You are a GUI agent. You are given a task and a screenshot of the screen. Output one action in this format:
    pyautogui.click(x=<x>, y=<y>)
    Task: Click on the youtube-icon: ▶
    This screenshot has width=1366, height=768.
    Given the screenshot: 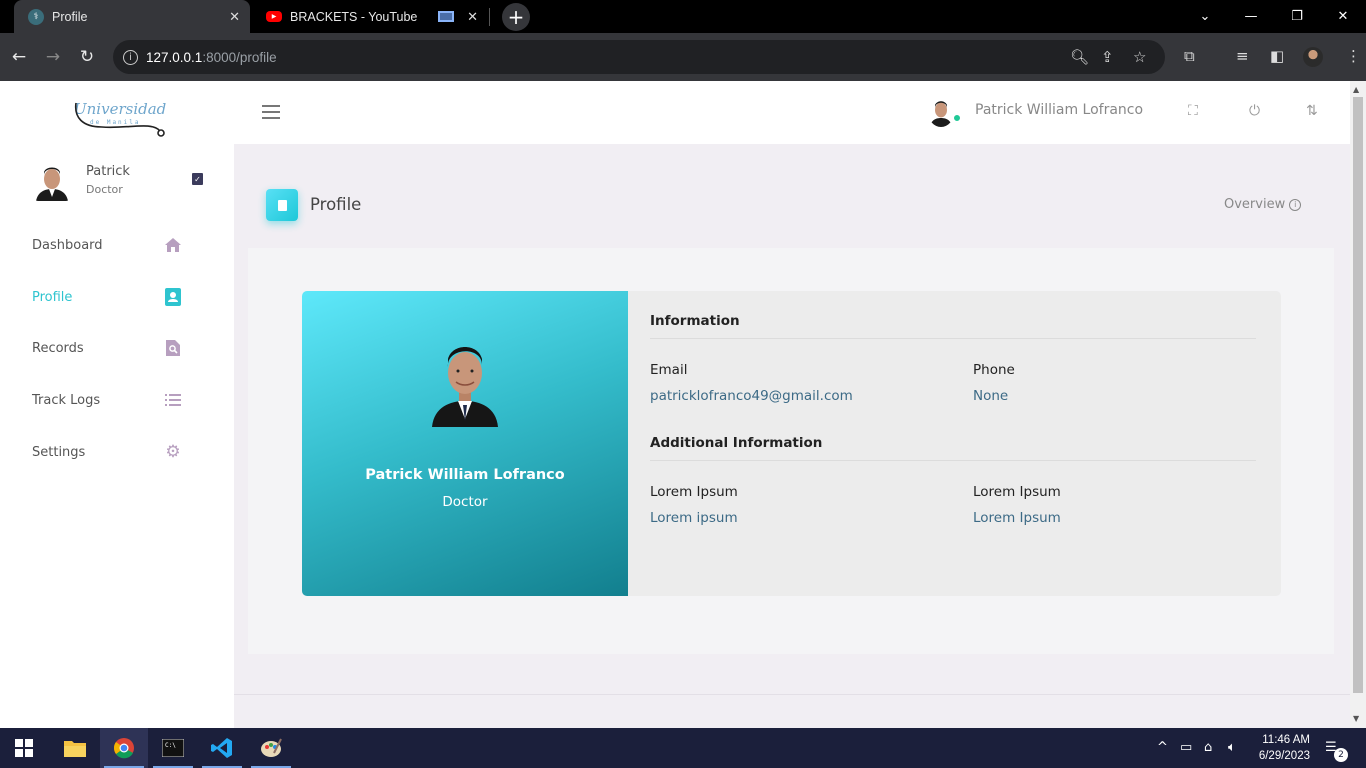 What is the action you would take?
    pyautogui.click(x=274, y=16)
    